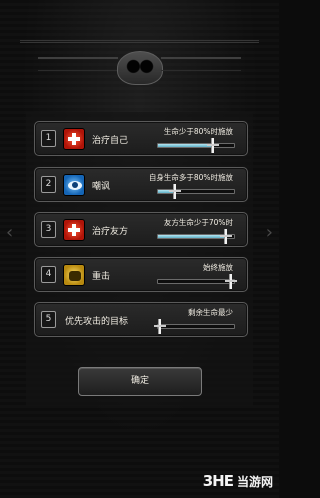 This screenshot has width=320, height=498. What do you see at coordinates (78, 64) in the screenshot?
I see `ornament-wing-left` at bounding box center [78, 64].